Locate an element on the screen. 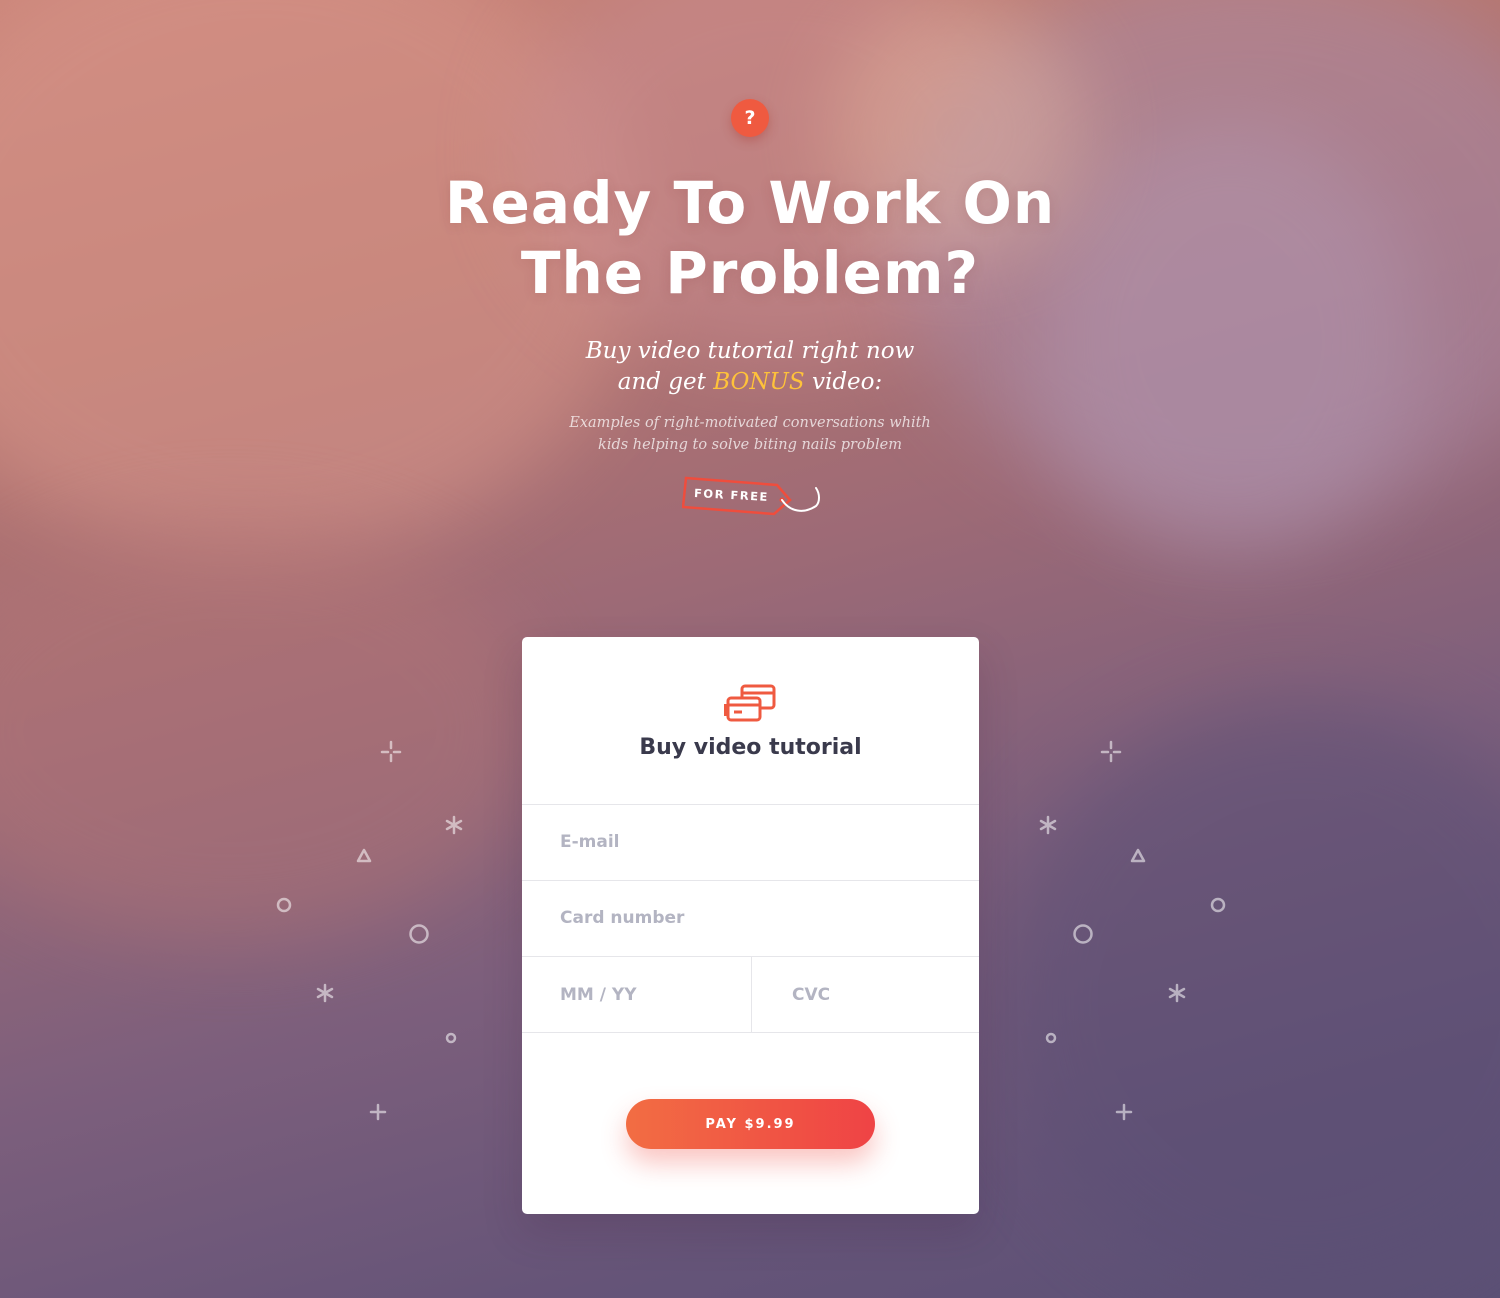  question-badge-icon: ? is located at coordinates (750, 118).